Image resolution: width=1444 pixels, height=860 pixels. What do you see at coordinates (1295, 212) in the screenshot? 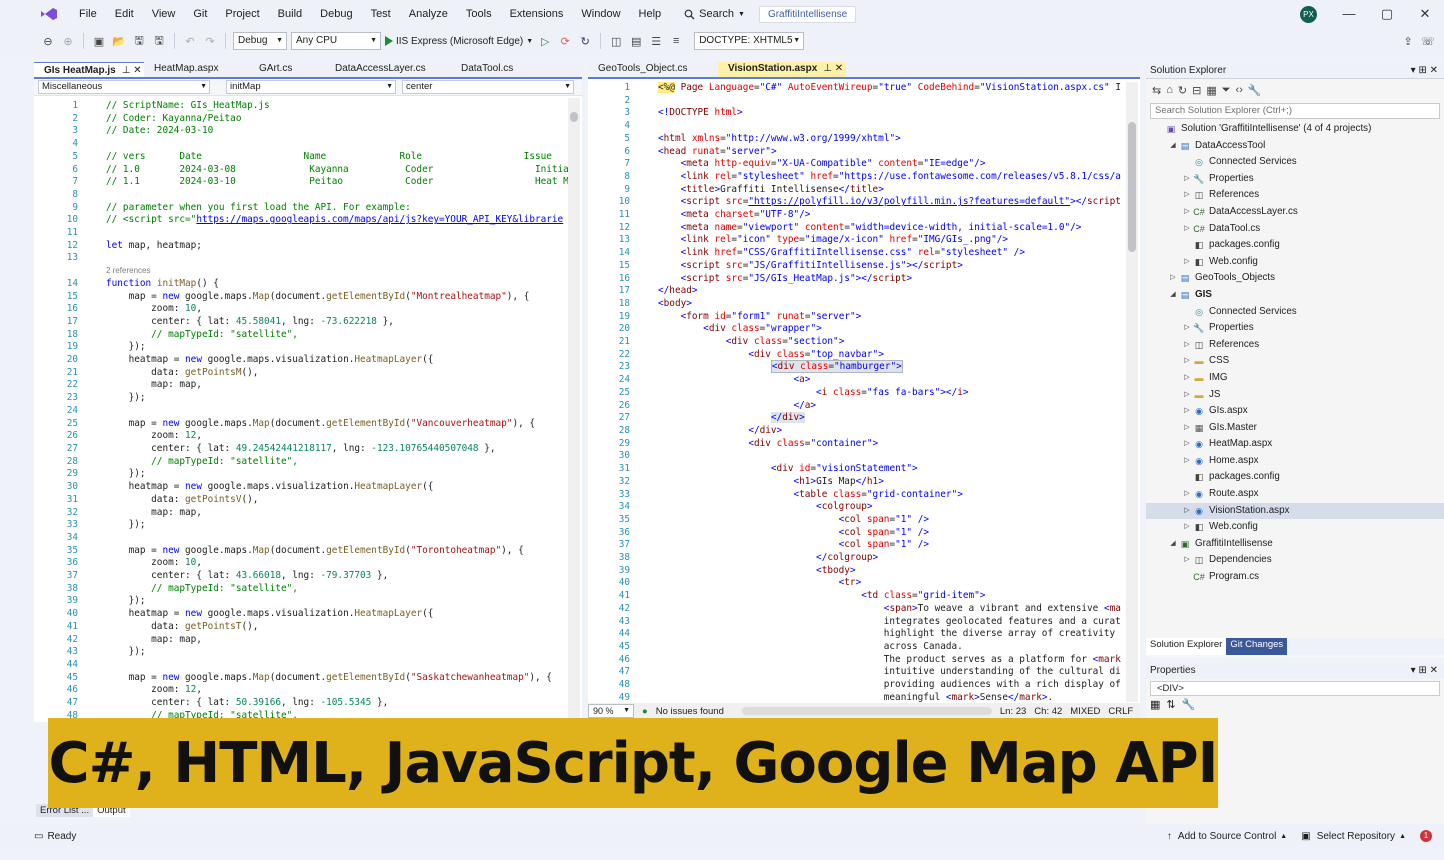
I see `tree-item: ▷ C# DataAccessLayer.cs` at bounding box center [1295, 212].